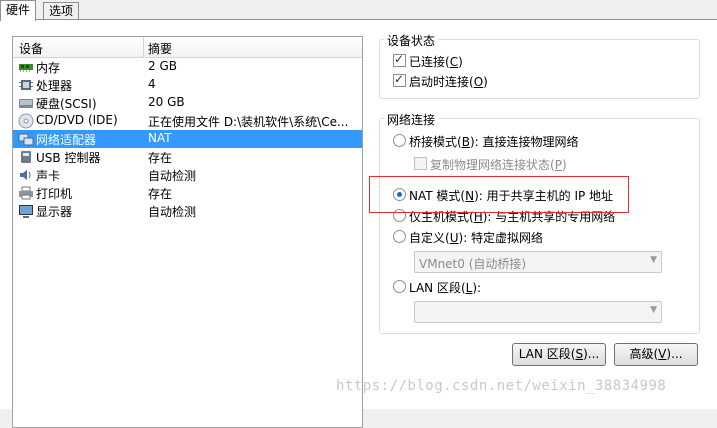  I want to click on device-row-sound-card: 声卡 自动检测, so click(187, 175).